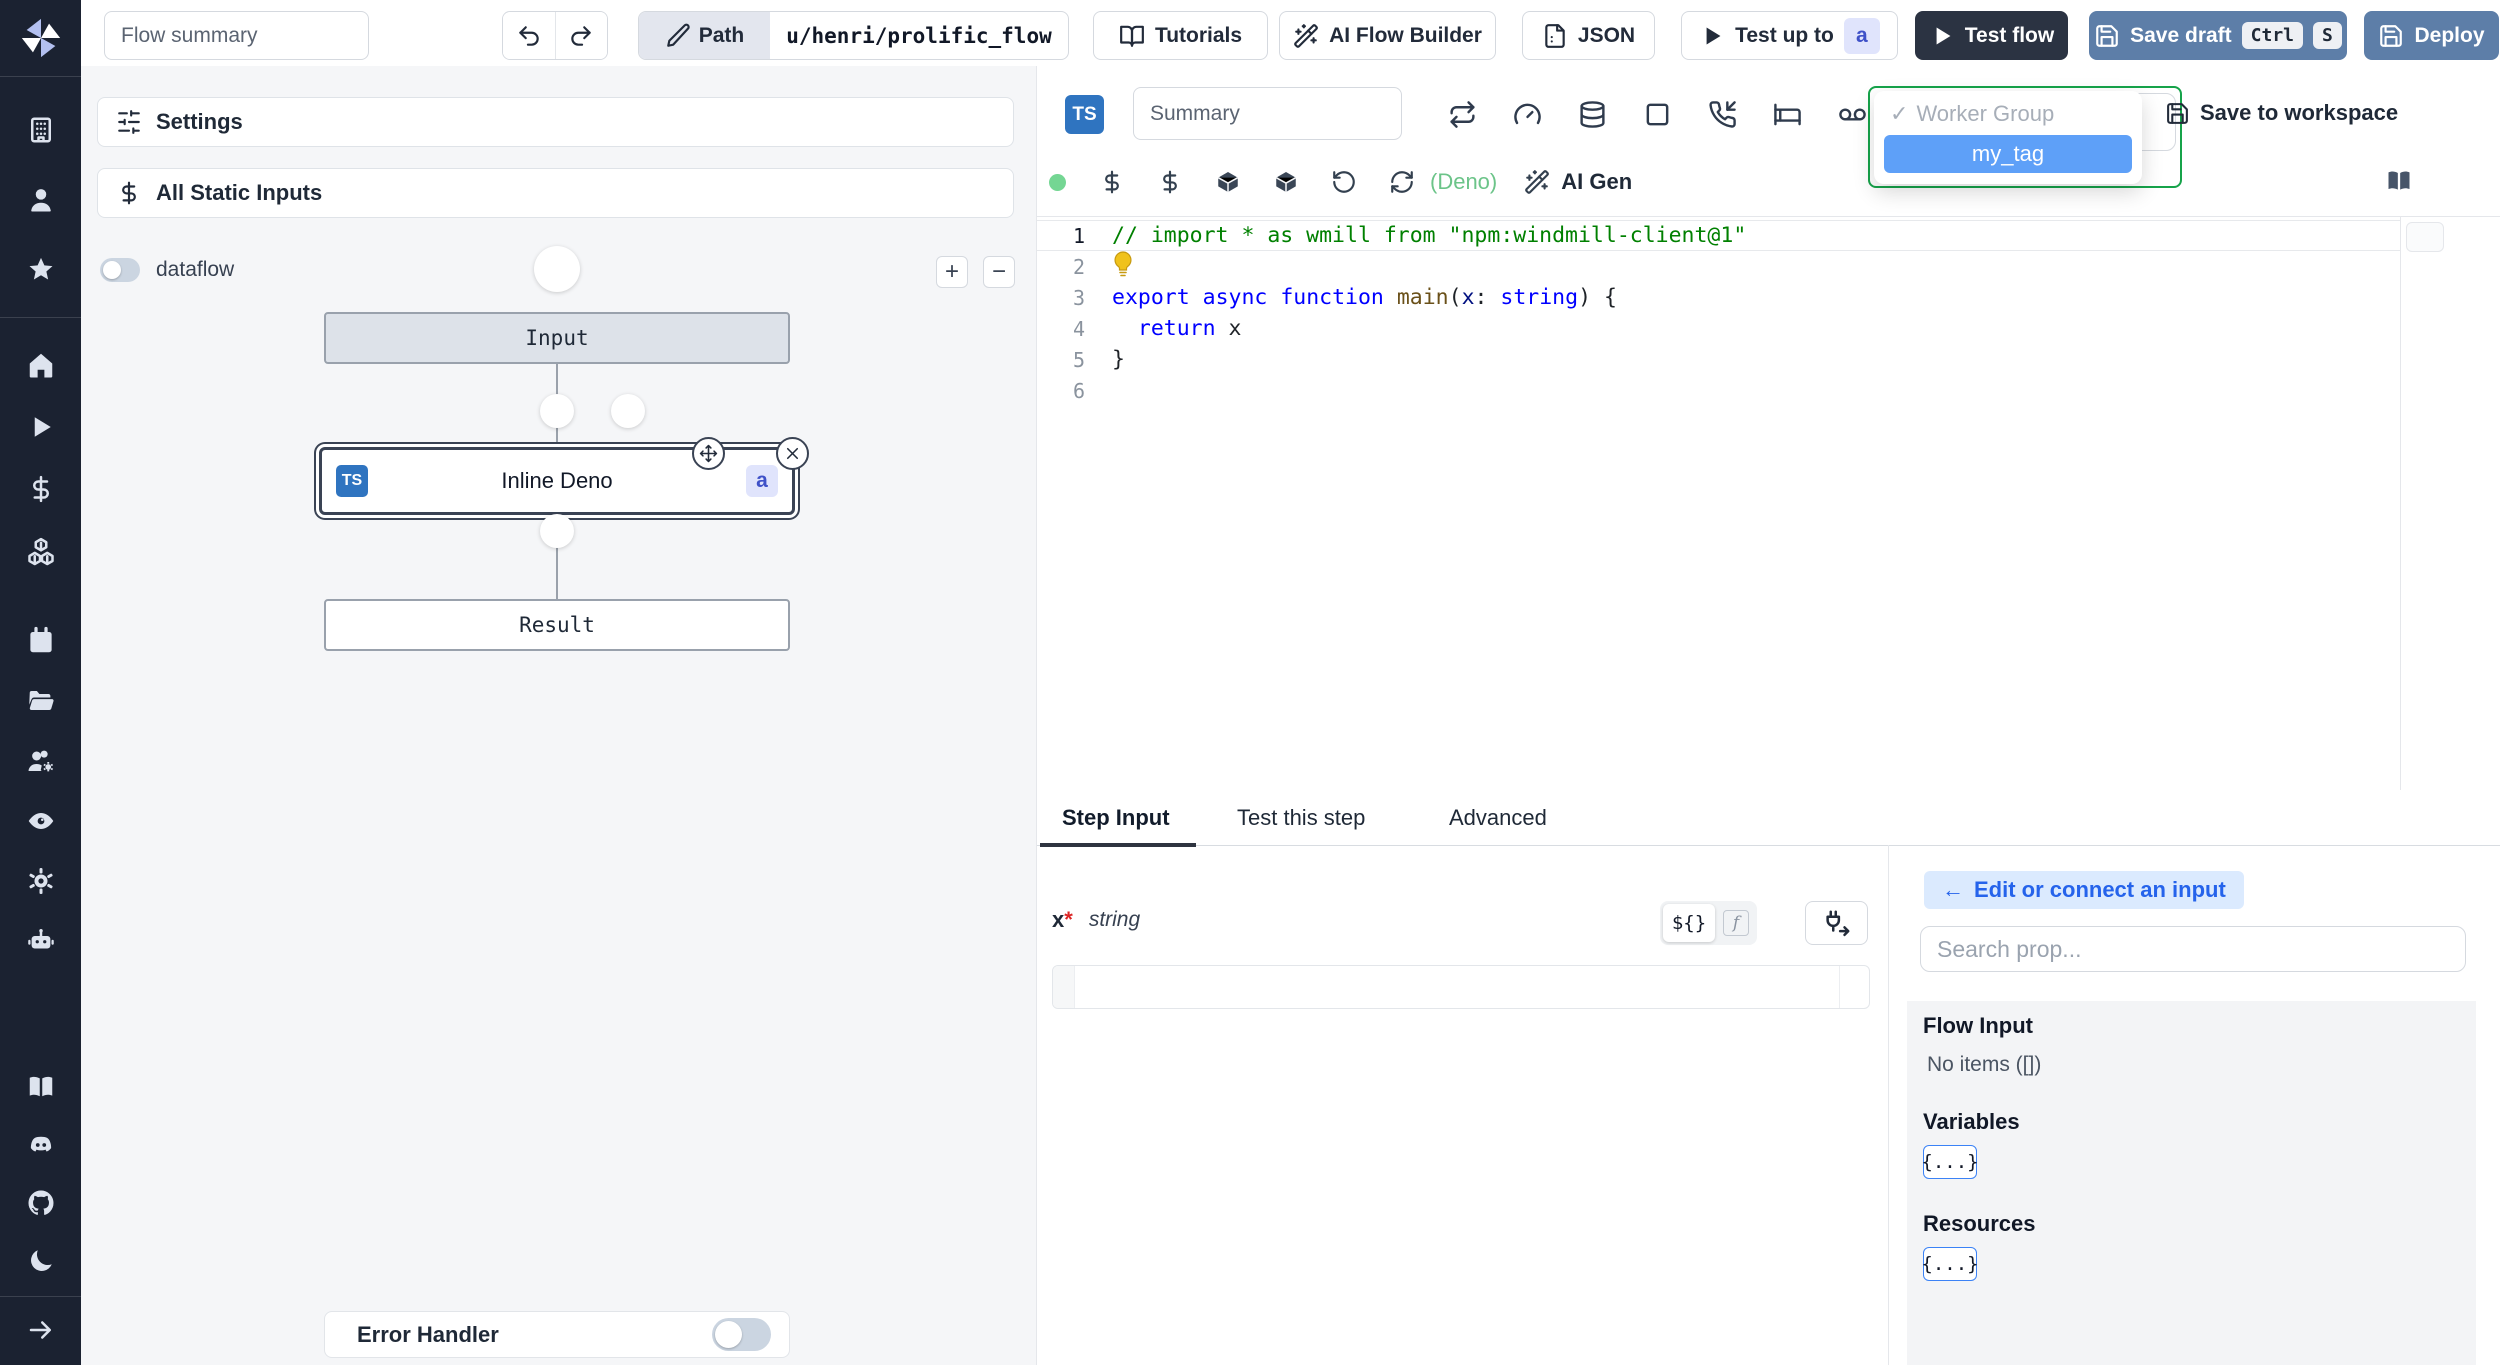 The height and width of the screenshot is (1365, 2500). Describe the element at coordinates (1852, 114) in the screenshot. I see `voicemail-icon` at that location.